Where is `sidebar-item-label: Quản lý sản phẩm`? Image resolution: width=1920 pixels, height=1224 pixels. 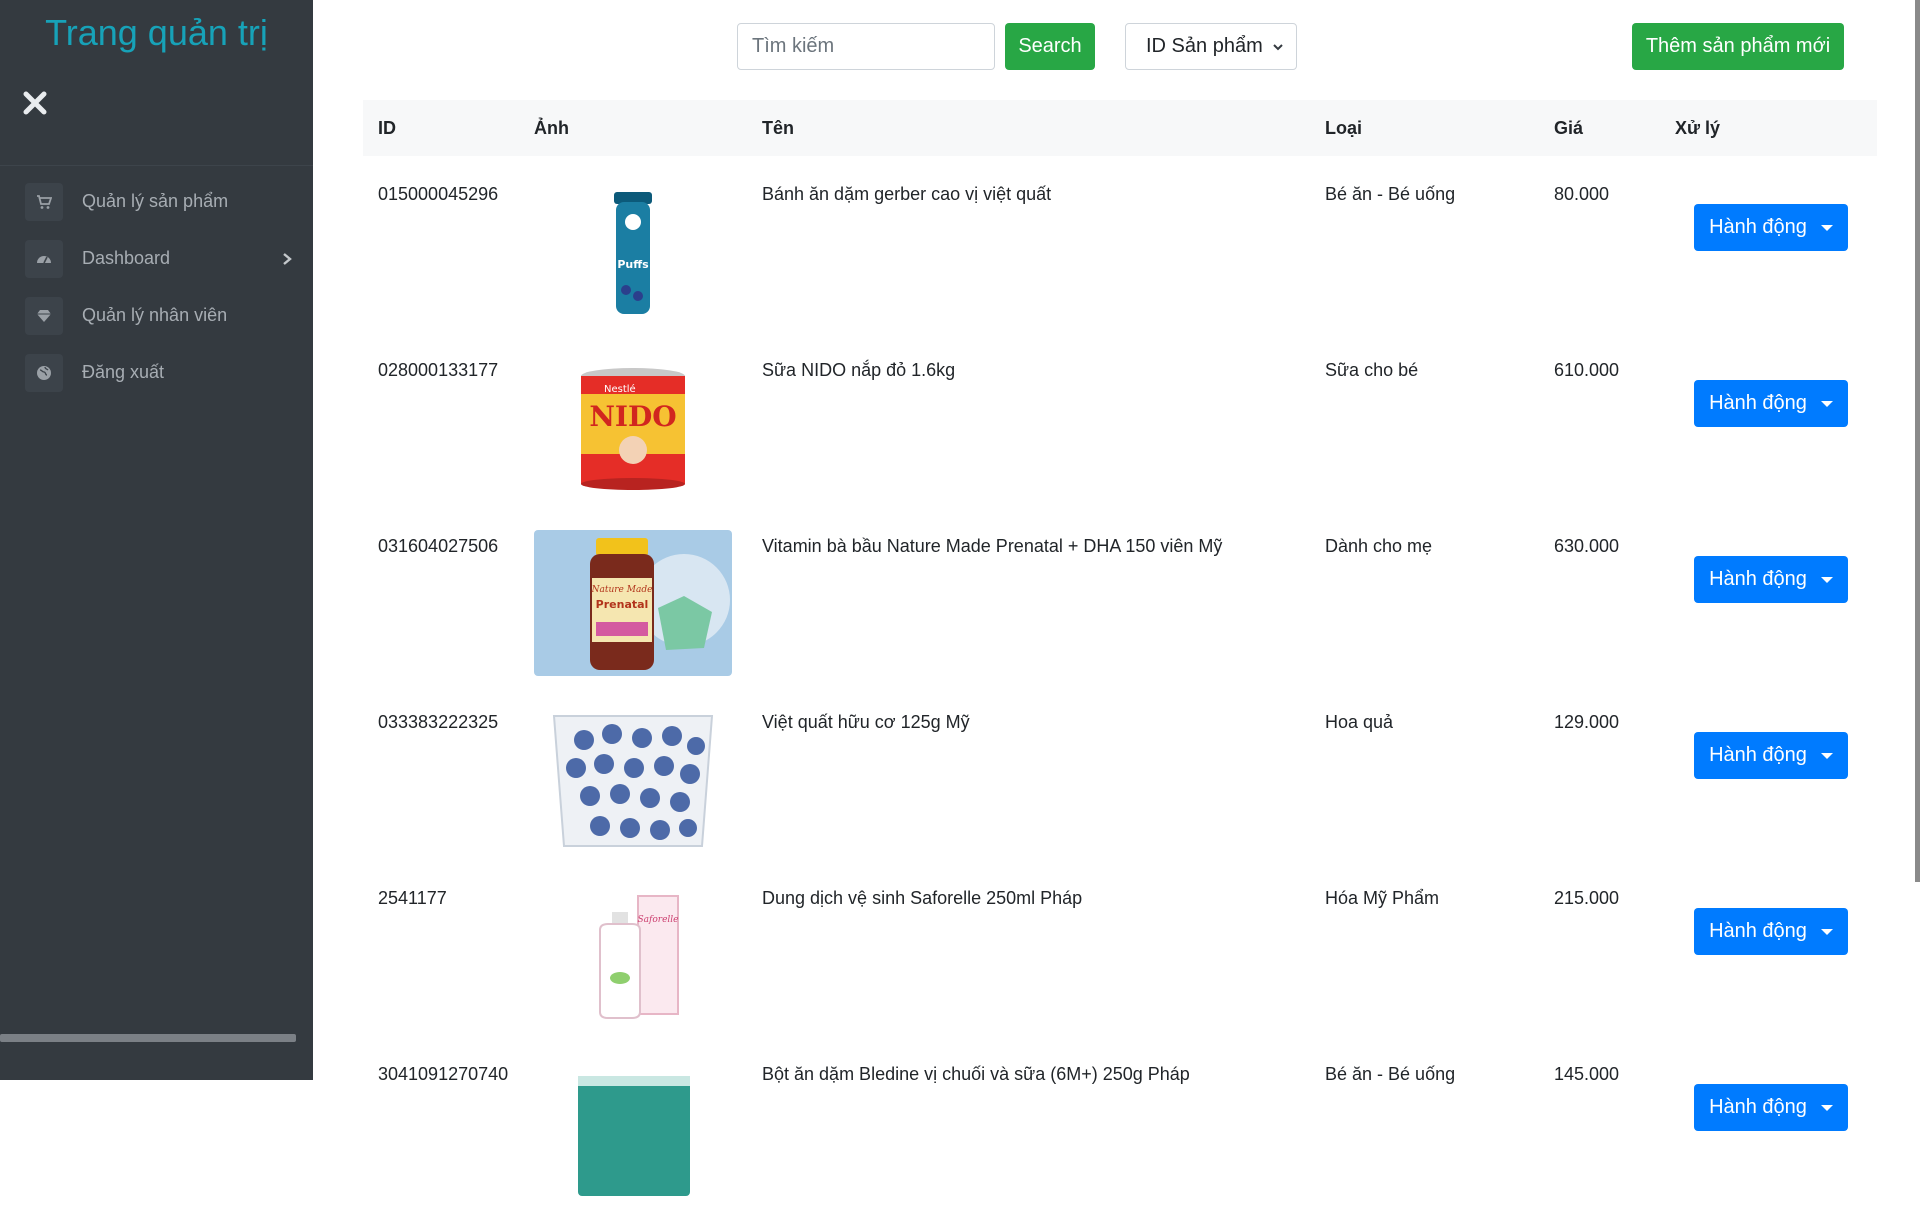 sidebar-item-label: Quản lý sản phẩm is located at coordinates (155, 201).